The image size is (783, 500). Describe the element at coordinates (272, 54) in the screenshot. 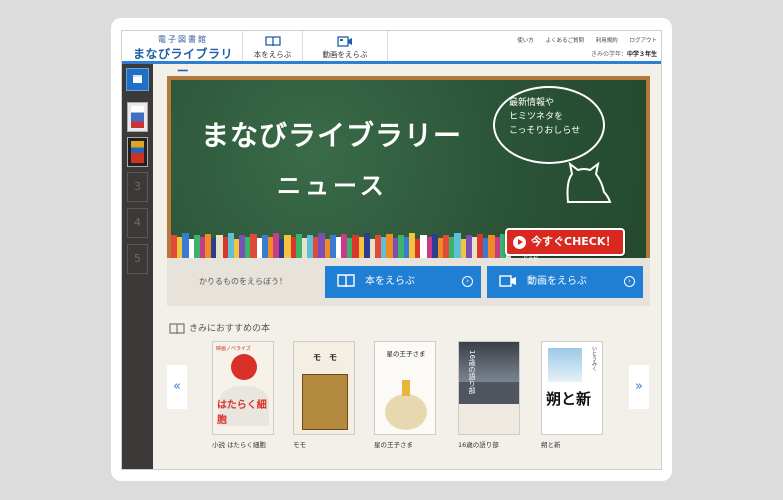

I see `tab-books-label: 本をえらぶ` at that location.